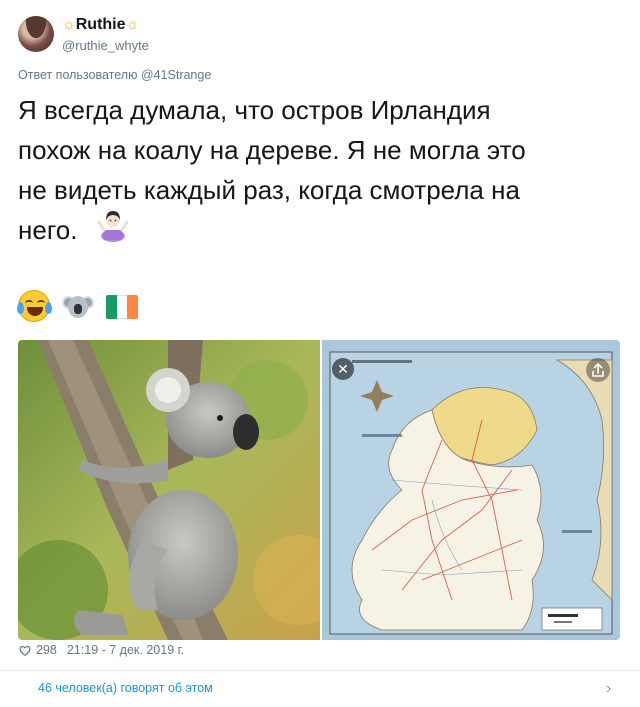  I want to click on author-display-name: Ruthie, so click(101, 24).